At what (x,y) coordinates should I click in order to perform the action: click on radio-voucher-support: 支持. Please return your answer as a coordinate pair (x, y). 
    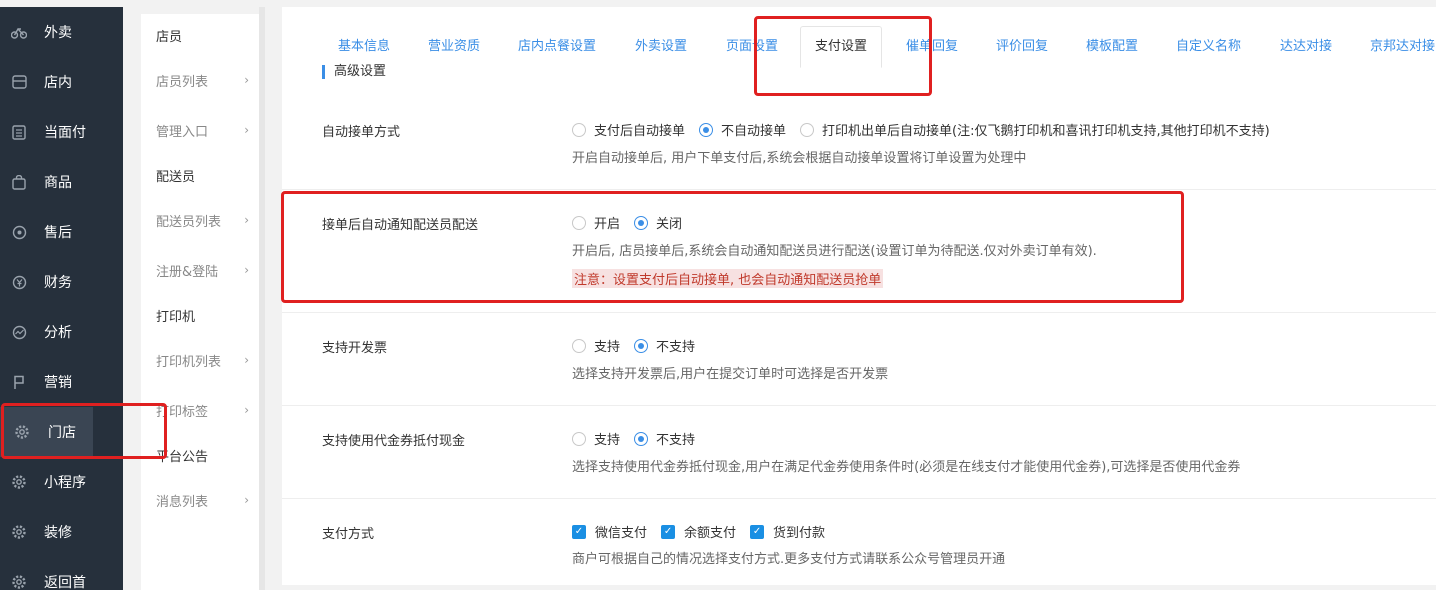
    Looking at the image, I should click on (596, 438).